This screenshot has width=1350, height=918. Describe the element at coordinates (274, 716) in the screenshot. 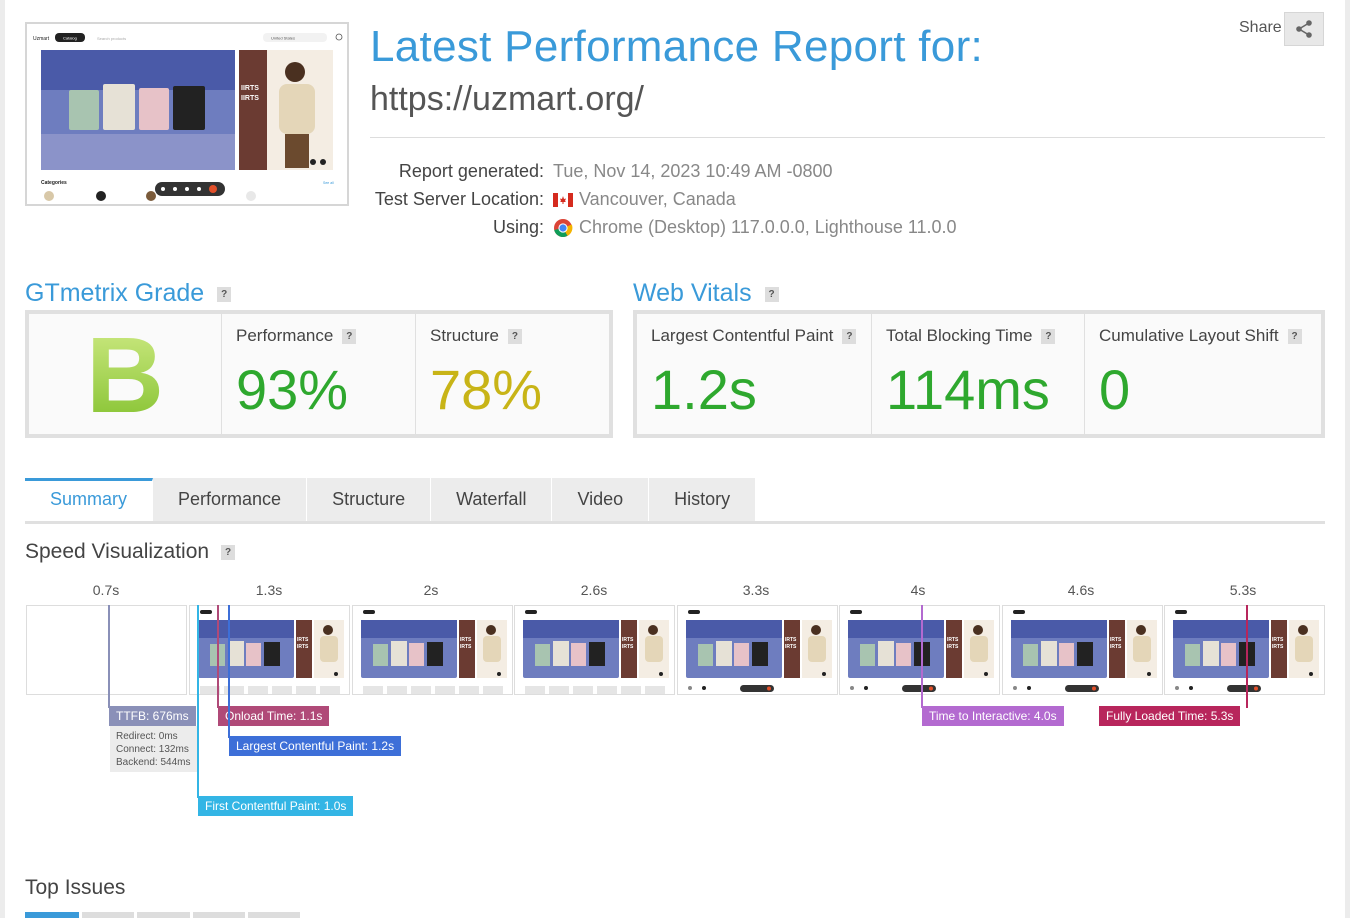

I see `onload-tag: Onload Time: 1.1s` at that location.